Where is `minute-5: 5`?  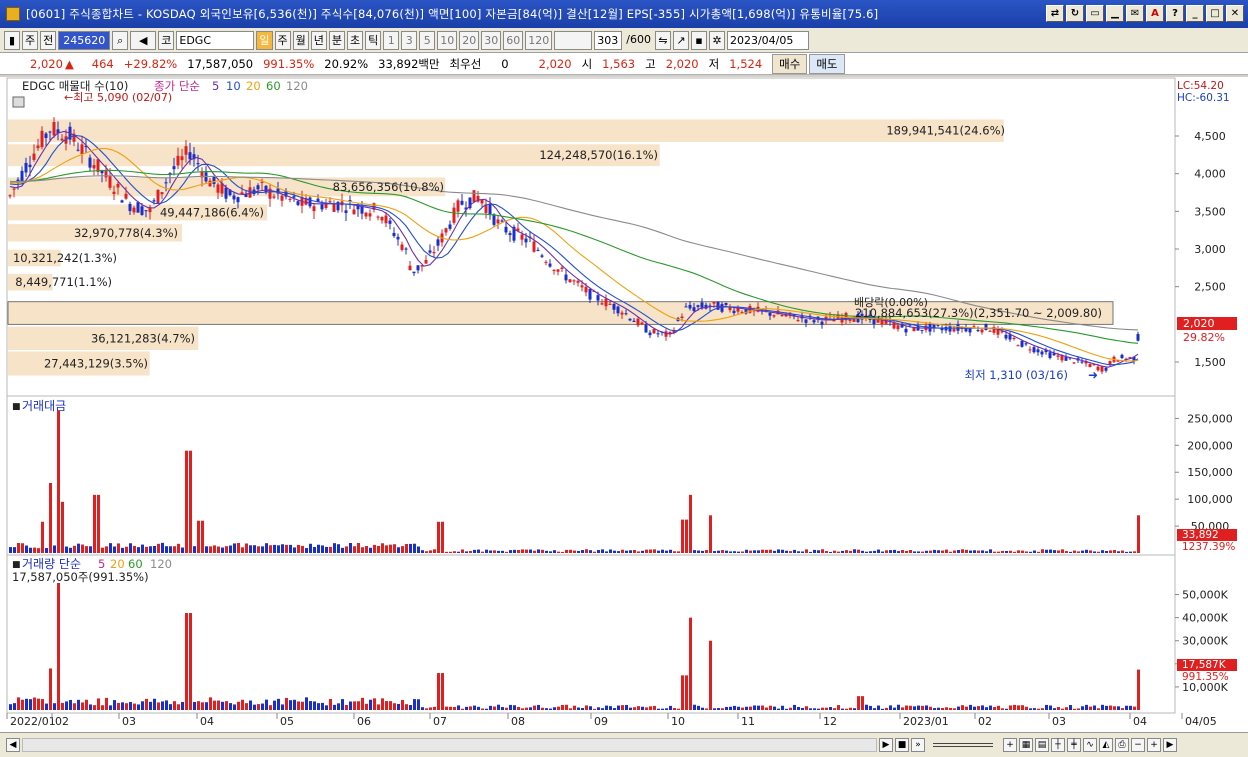 minute-5: 5 is located at coordinates (427, 40).